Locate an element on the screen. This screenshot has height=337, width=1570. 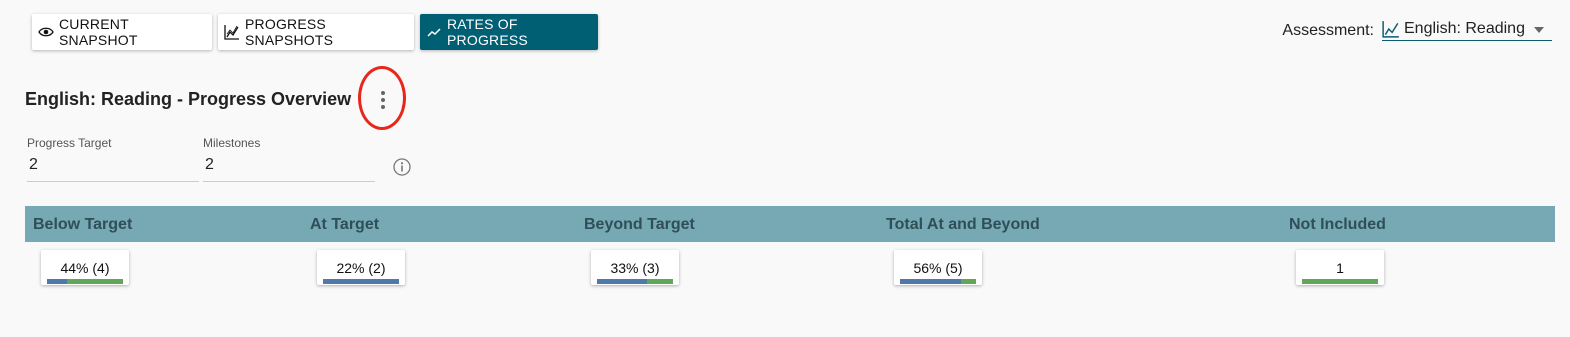
below-target-value: 44% (4) is located at coordinates (85, 268).